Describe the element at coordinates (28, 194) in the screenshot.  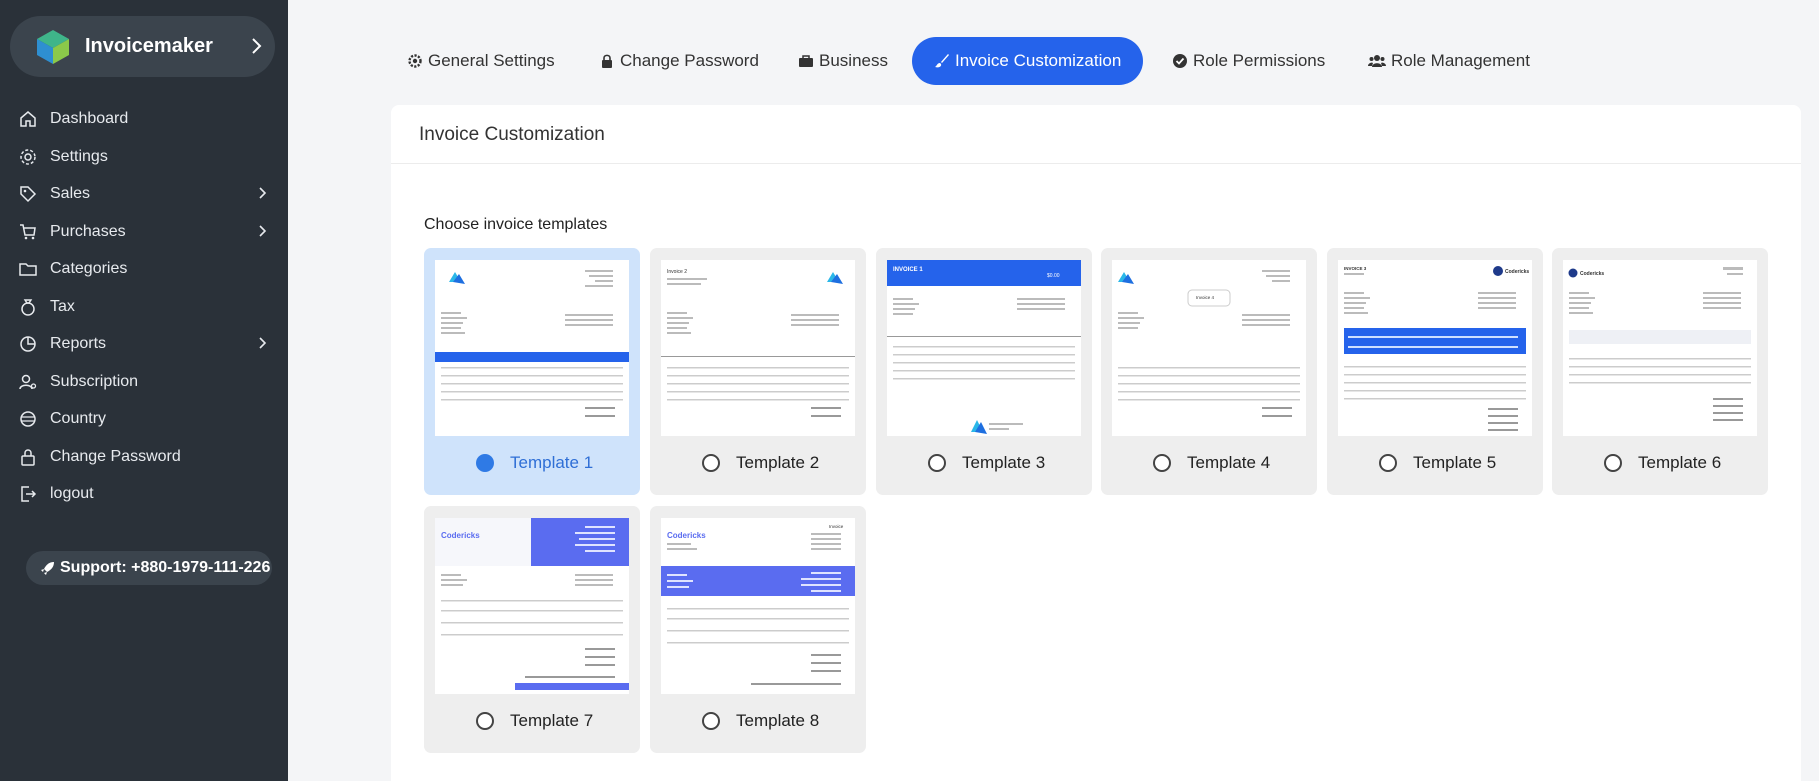
I see `tag-icon` at that location.